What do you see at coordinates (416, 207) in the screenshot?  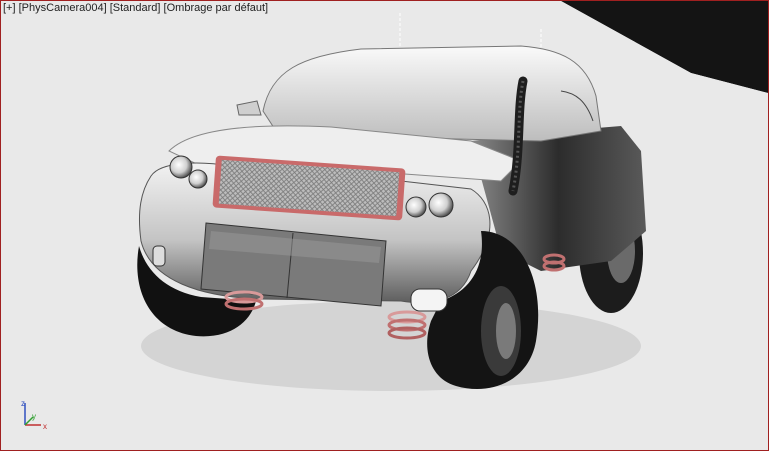 I see `headlight-right-inner` at bounding box center [416, 207].